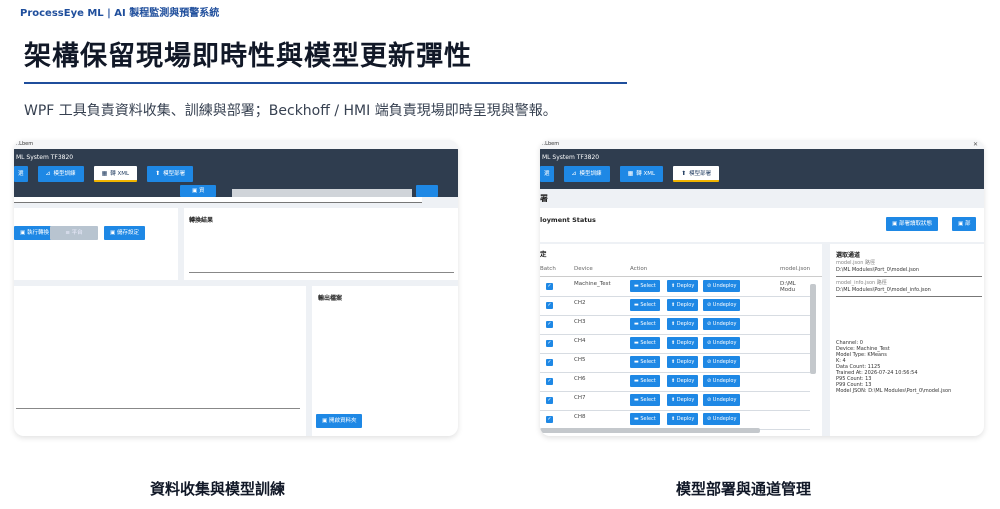  I want to click on table-row: ✓ CH2 ▬ Select ⬆ Deploy ⊘ Undeploy, so click(675, 306).